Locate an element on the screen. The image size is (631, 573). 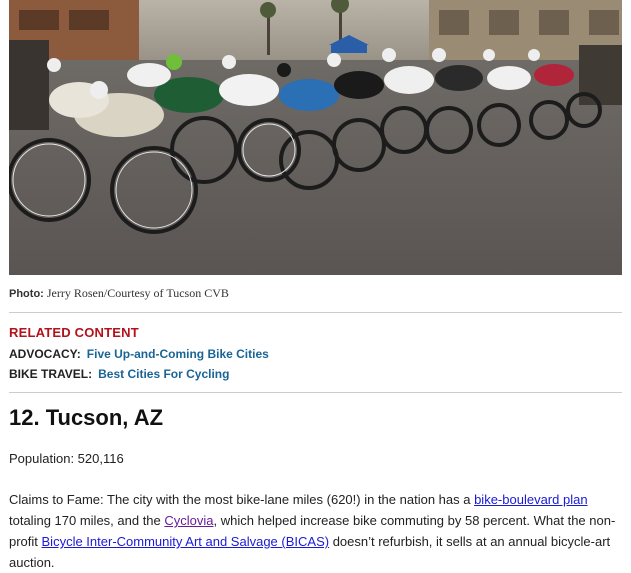
claims-text: totaling 170 miles, and the is located at coordinates (87, 520).